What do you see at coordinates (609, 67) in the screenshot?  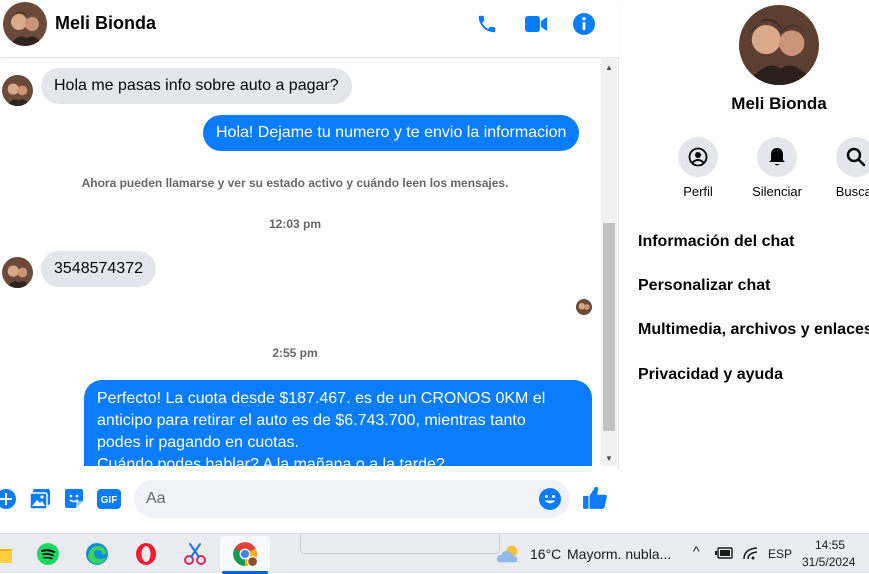 I see `scroll-up-arrow-icon: ▲` at bounding box center [609, 67].